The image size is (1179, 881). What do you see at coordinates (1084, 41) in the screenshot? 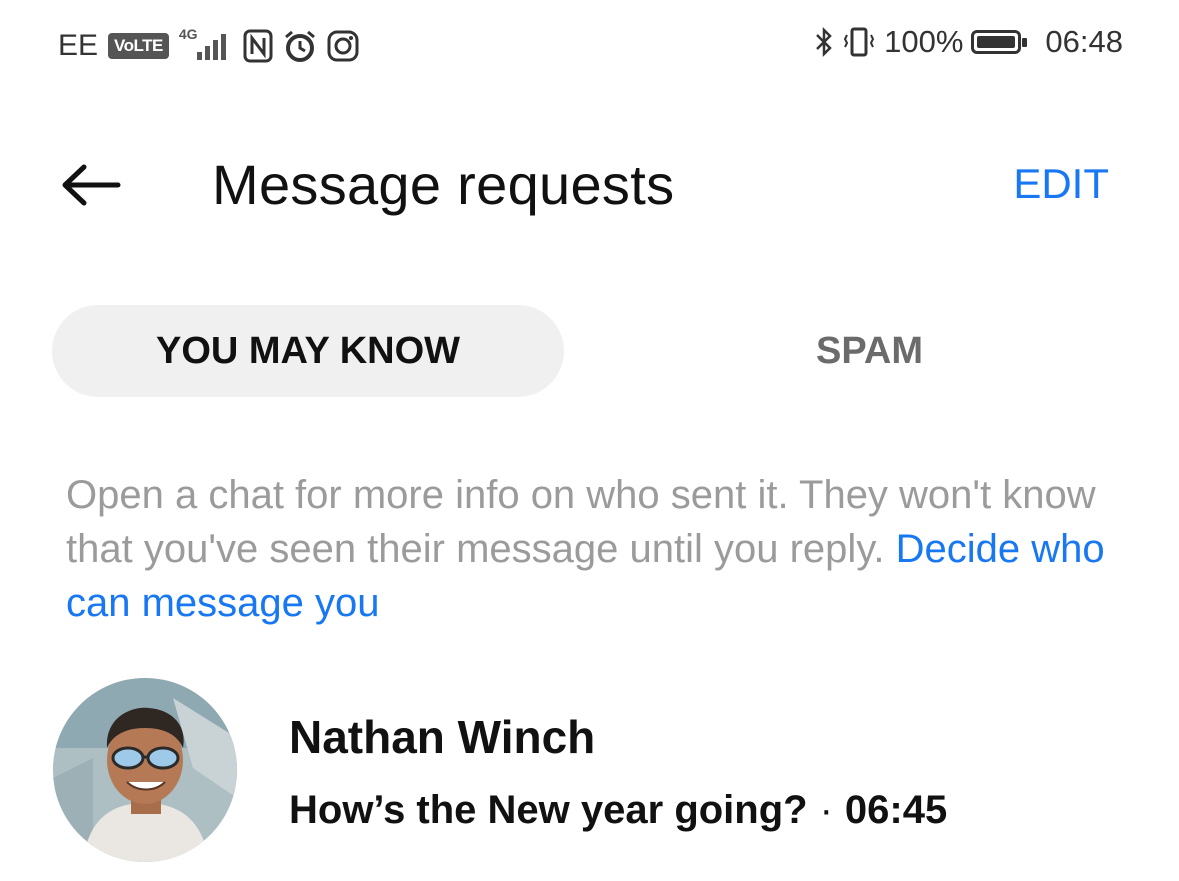
I see `clock: 06:48` at bounding box center [1084, 41].